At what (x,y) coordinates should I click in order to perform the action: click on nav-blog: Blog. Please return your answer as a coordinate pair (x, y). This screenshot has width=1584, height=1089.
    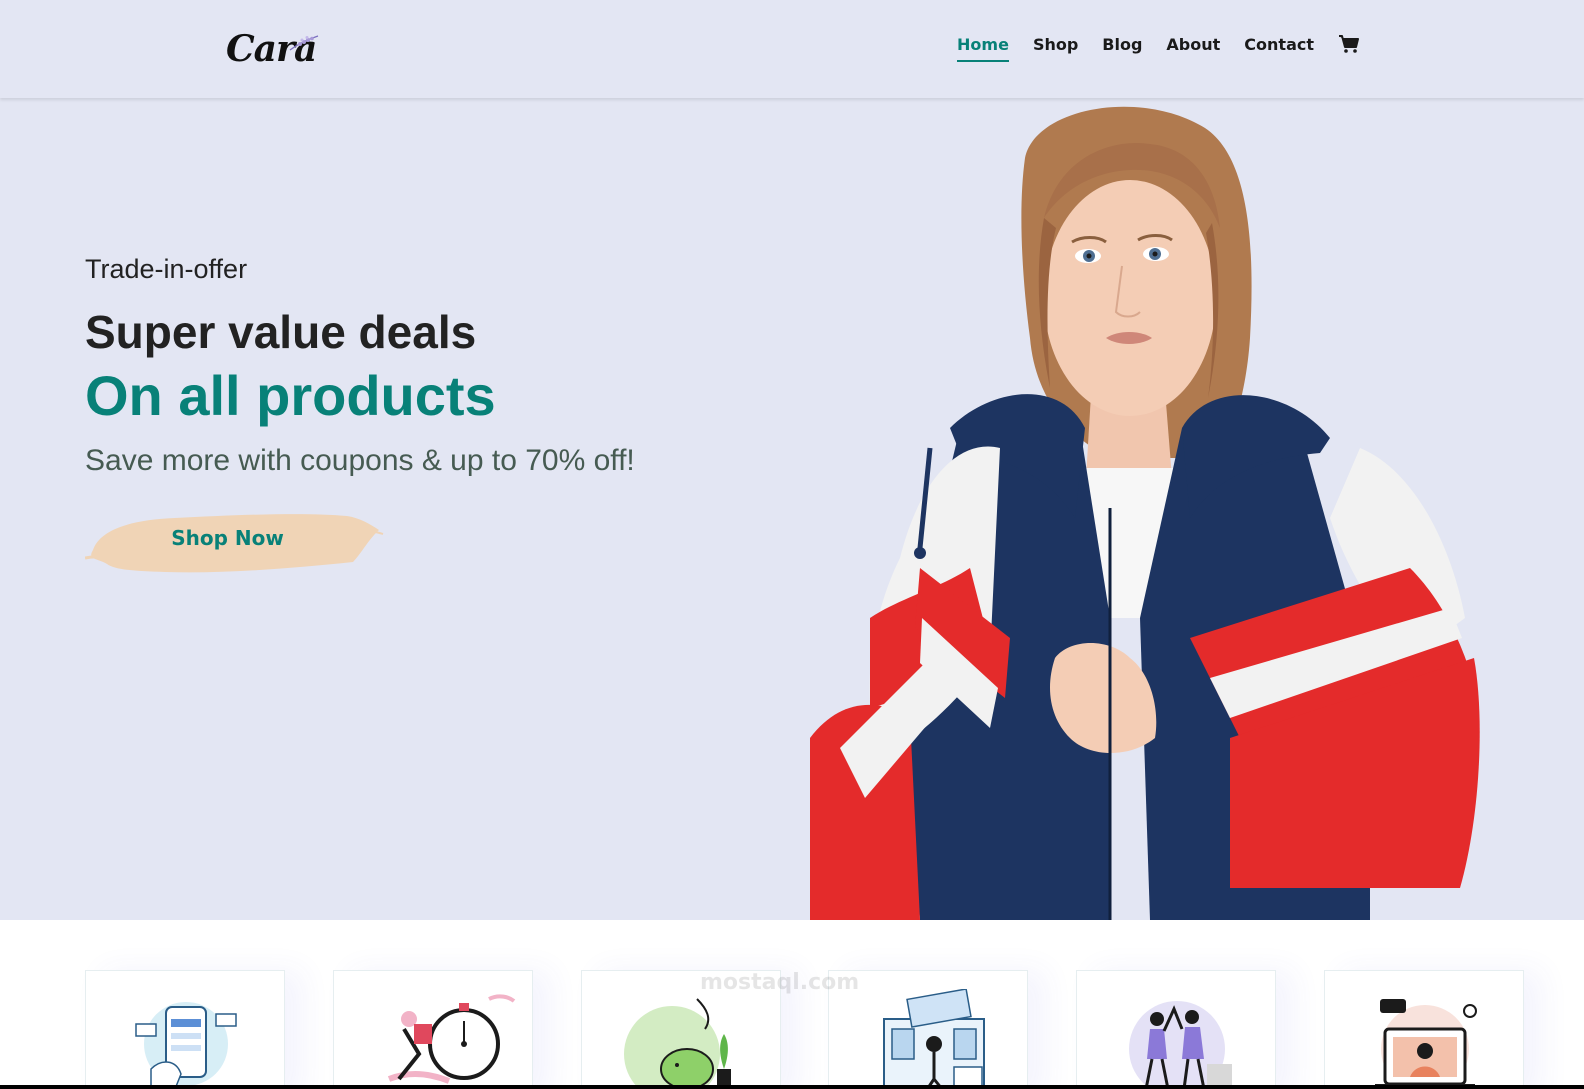
    Looking at the image, I should click on (1122, 48).